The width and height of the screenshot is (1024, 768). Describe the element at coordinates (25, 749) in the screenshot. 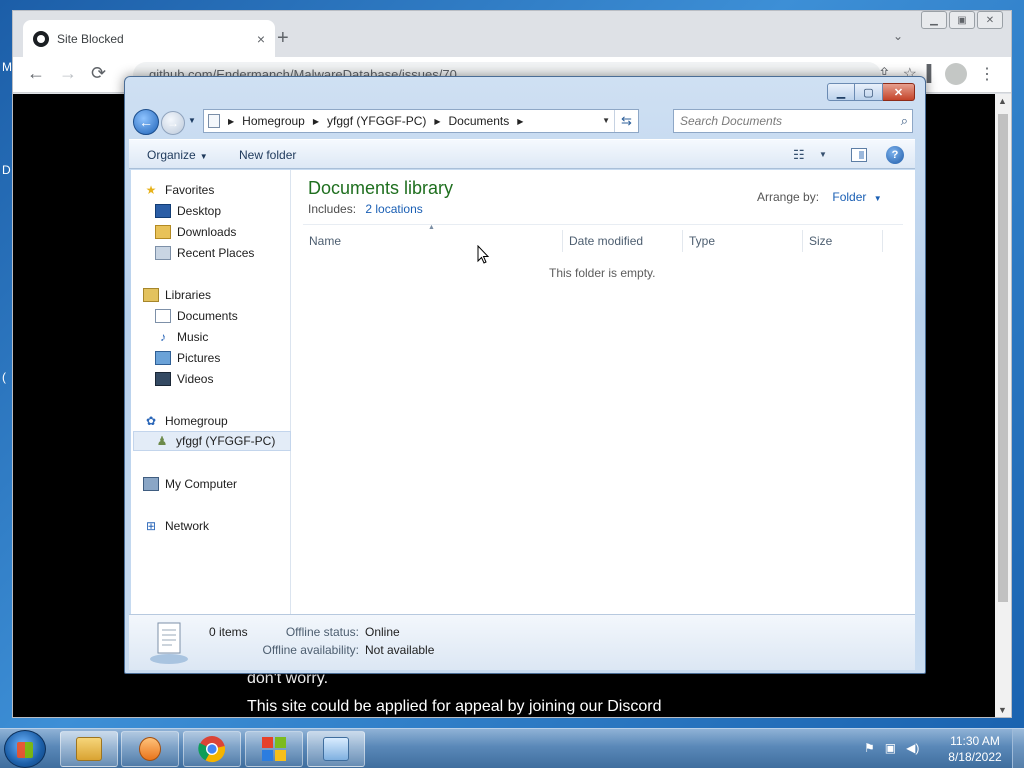

I see `start-button` at that location.